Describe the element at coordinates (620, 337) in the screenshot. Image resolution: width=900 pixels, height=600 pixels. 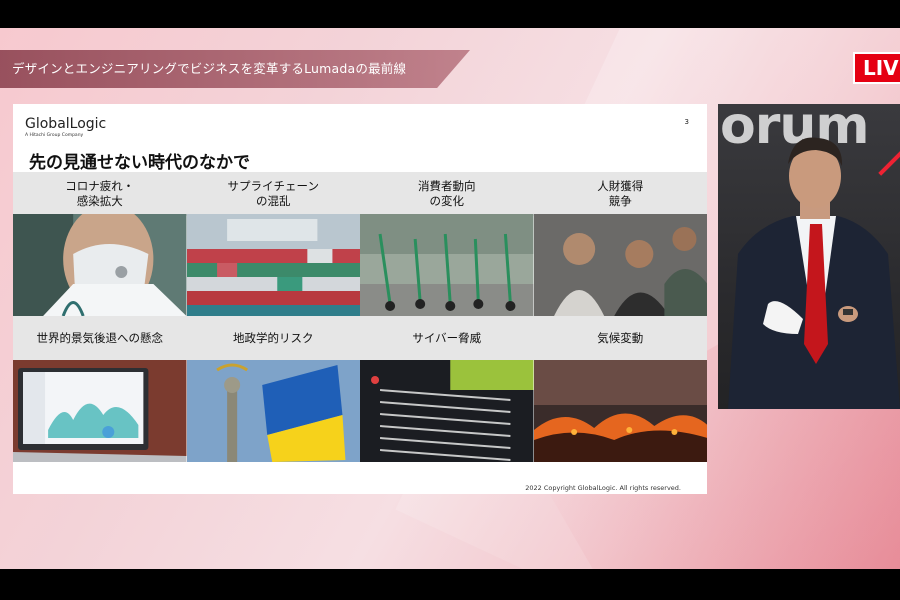
I see `category-label: 気候変動` at that location.